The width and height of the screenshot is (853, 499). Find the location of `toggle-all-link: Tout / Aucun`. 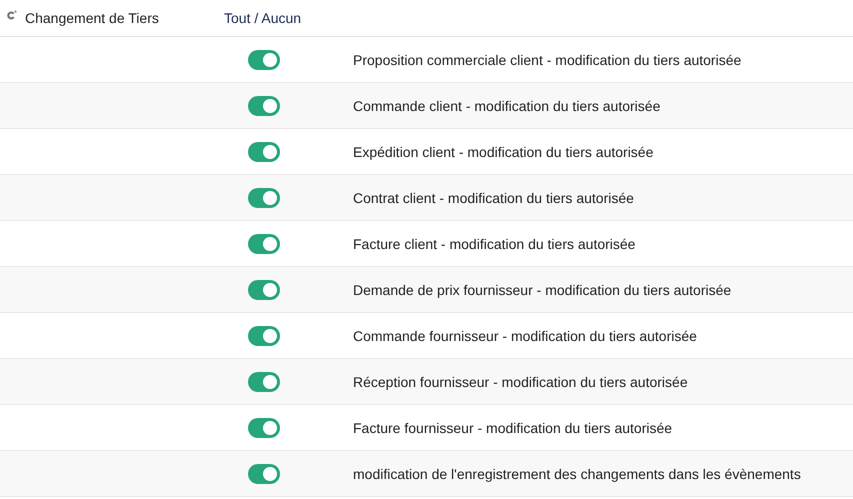

toggle-all-link: Tout / Aucun is located at coordinates (263, 18).